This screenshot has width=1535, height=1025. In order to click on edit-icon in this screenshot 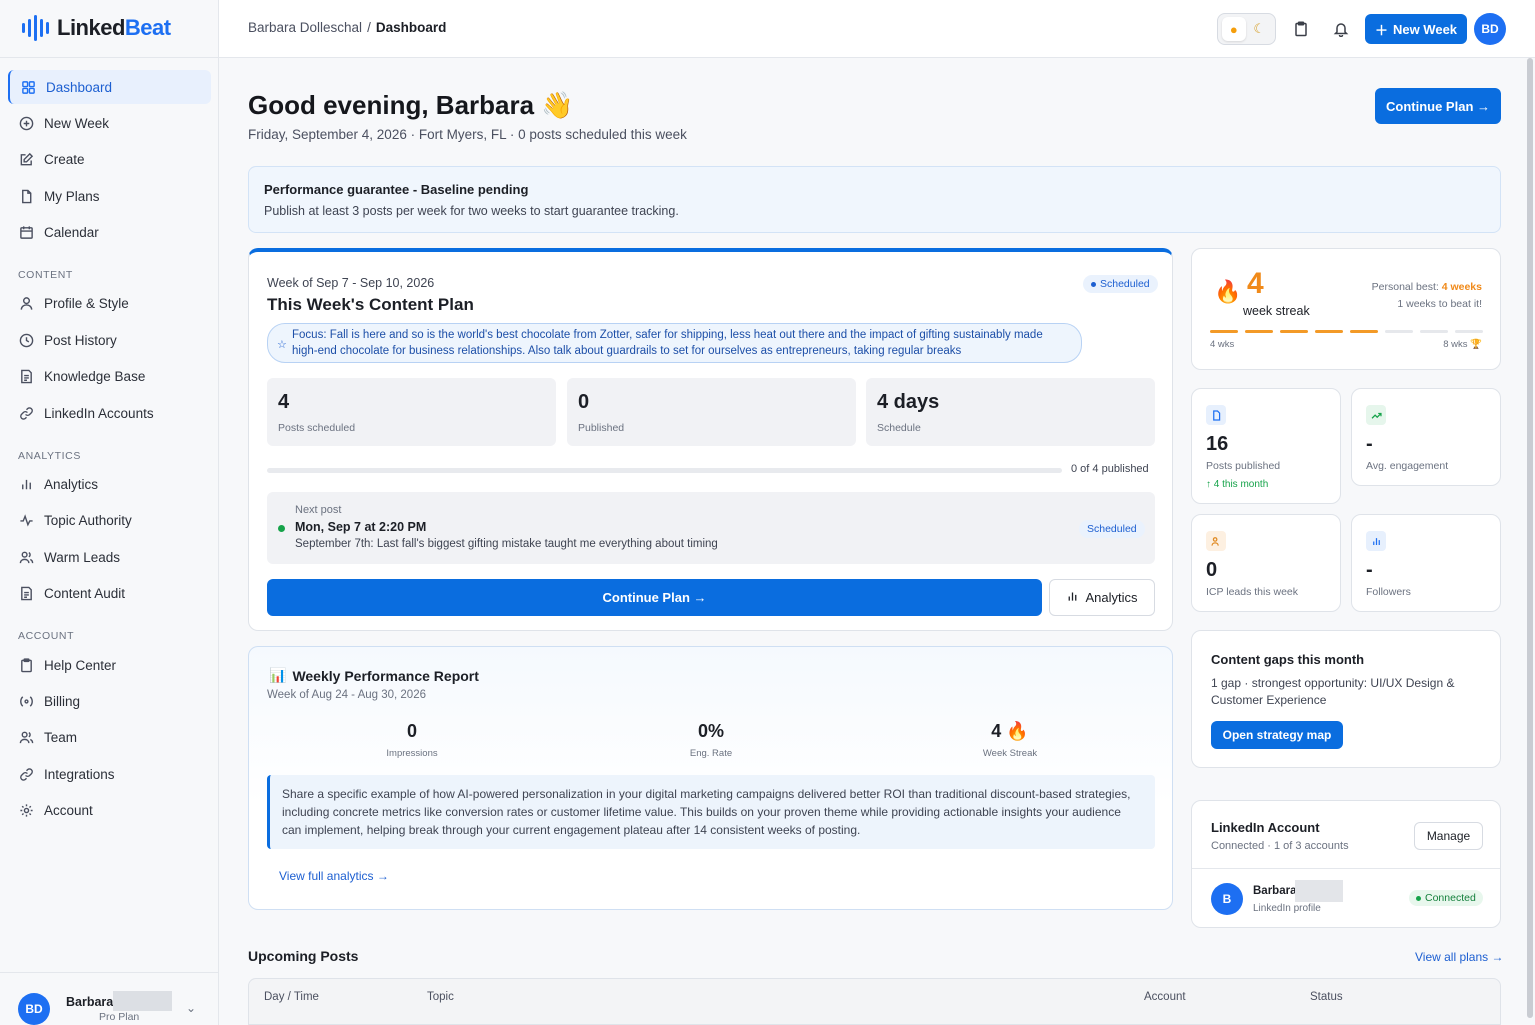, I will do `click(26, 160)`.